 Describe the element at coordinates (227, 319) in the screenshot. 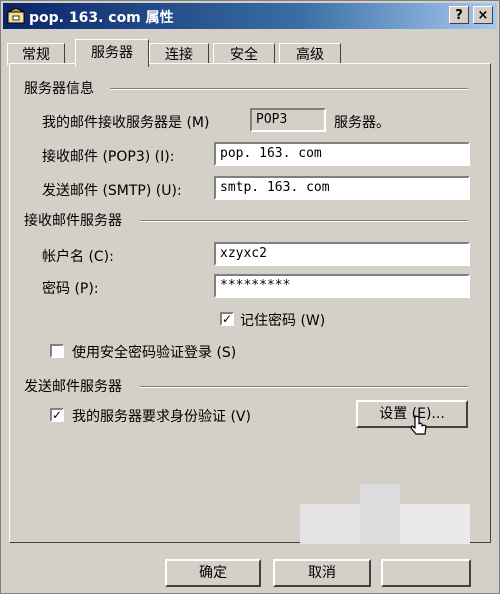

I see `remember-password-checkbox: ✓` at that location.